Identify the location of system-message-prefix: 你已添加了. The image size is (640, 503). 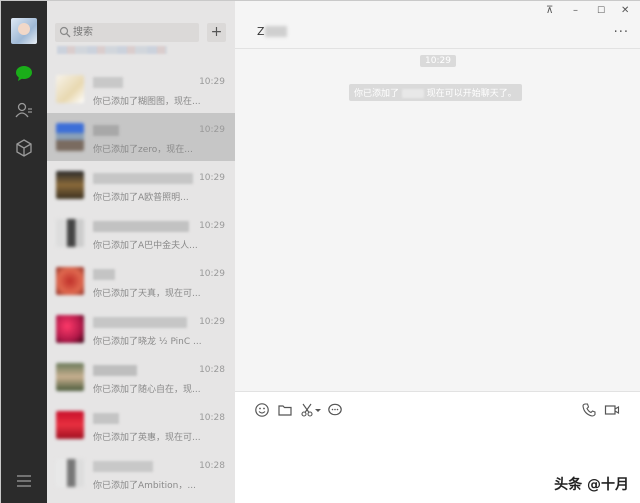
(377, 94).